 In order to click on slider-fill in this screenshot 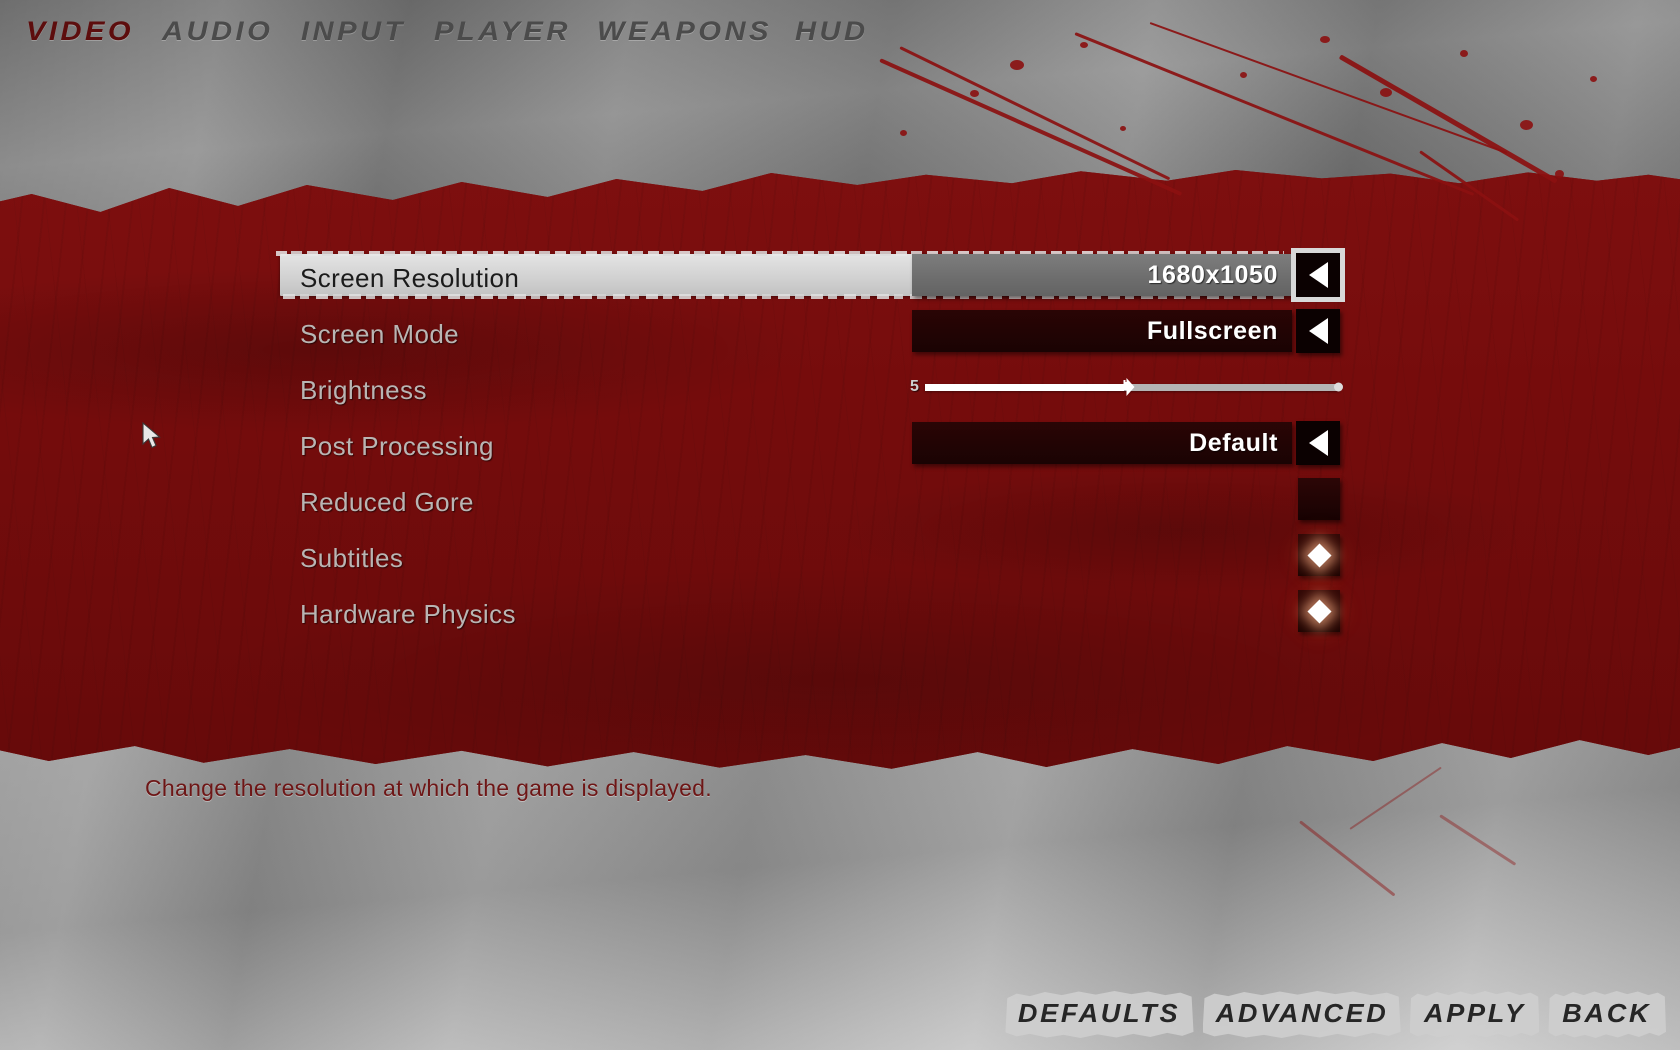, I will do `click(1024, 387)`.